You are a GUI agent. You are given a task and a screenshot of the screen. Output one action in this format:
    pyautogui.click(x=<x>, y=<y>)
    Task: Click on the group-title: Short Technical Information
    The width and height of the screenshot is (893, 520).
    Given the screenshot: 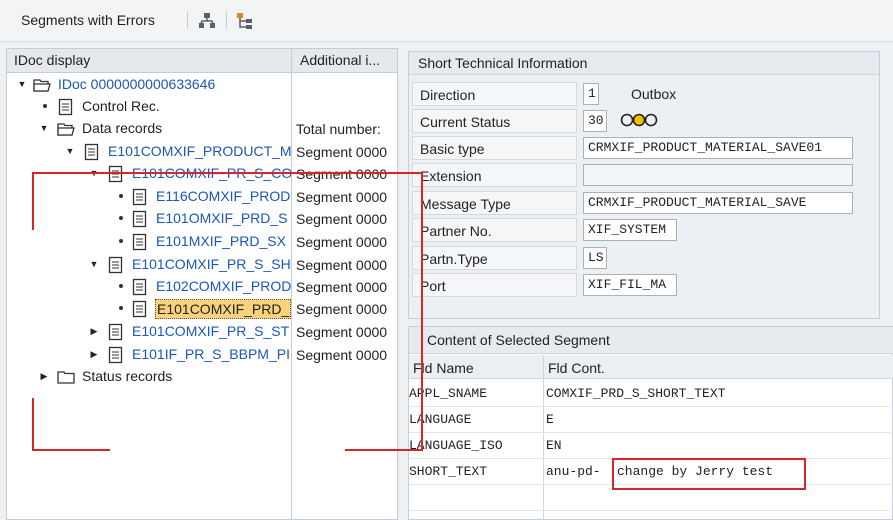 What is the action you would take?
    pyautogui.click(x=503, y=63)
    